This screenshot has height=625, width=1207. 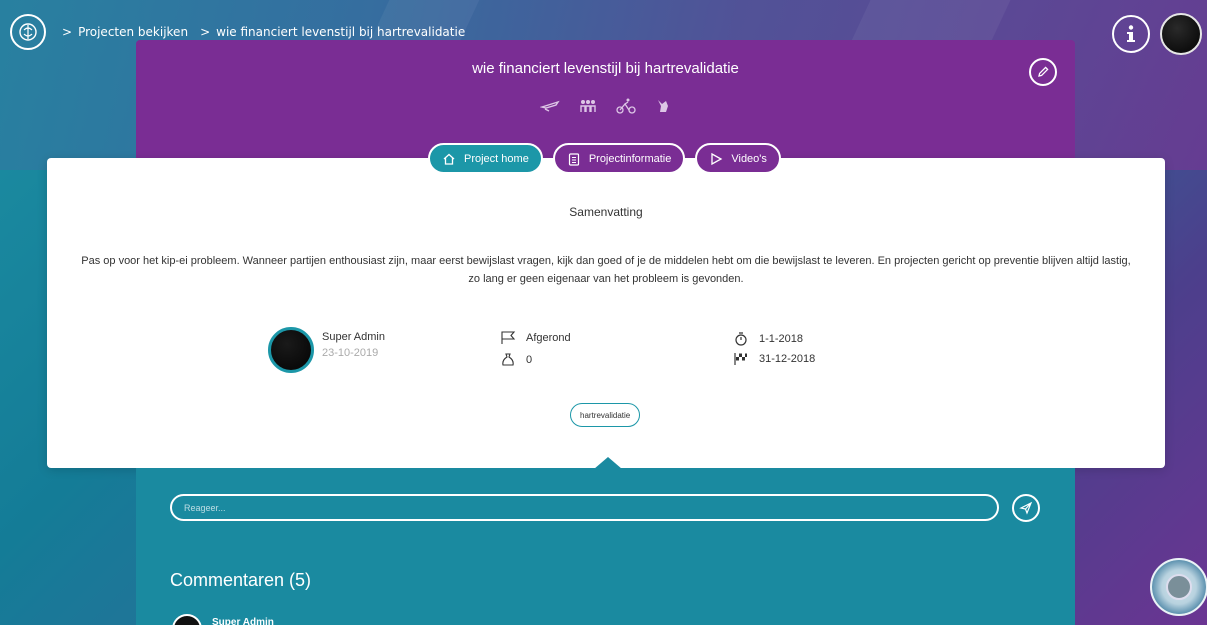 I want to click on tab-videos: Video's, so click(x=738, y=158).